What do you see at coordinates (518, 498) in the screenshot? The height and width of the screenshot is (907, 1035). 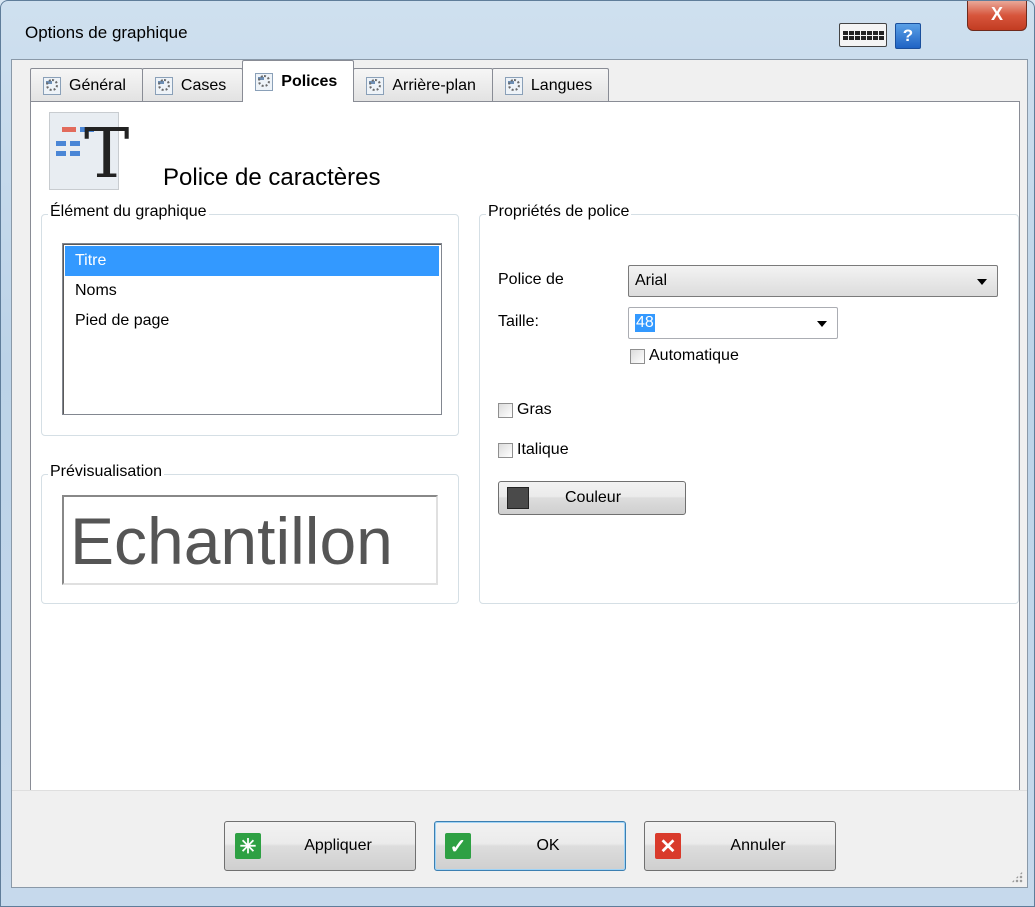 I see `color-swatch` at bounding box center [518, 498].